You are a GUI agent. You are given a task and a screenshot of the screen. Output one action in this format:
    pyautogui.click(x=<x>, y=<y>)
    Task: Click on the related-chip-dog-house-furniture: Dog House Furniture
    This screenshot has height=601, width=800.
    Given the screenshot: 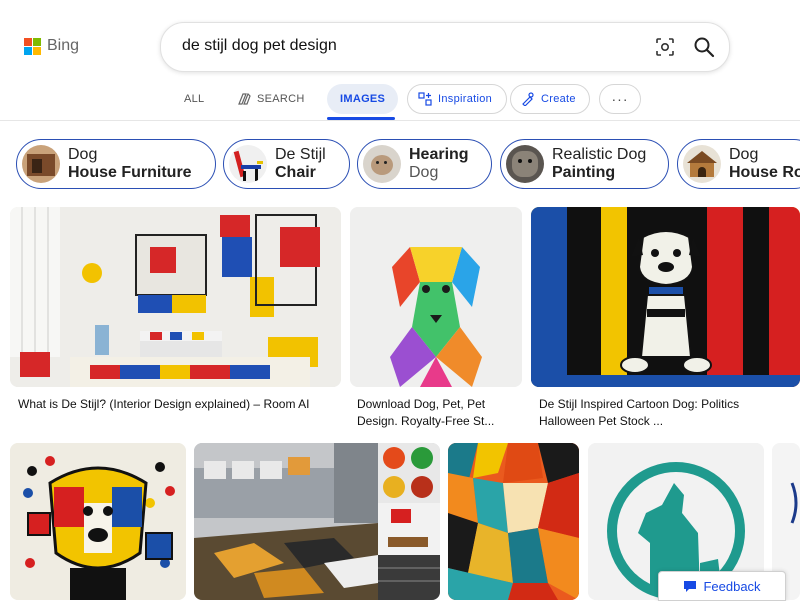 What is the action you would take?
    pyautogui.click(x=116, y=164)
    